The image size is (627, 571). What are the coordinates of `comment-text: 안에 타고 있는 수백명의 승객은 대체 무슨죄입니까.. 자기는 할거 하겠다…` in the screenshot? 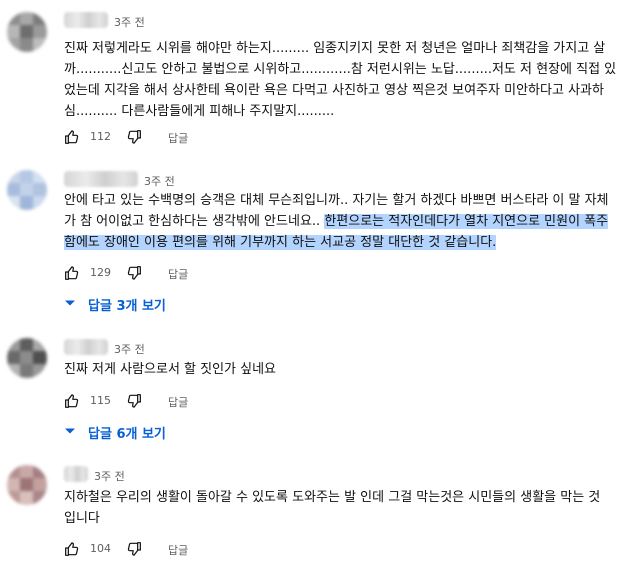 It's located at (336, 221).